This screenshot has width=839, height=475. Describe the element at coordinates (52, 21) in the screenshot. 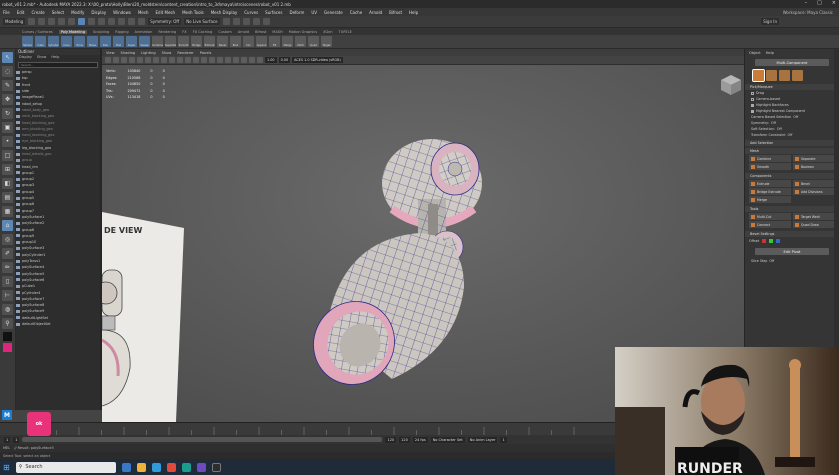

I see `save-scene-icon` at that location.